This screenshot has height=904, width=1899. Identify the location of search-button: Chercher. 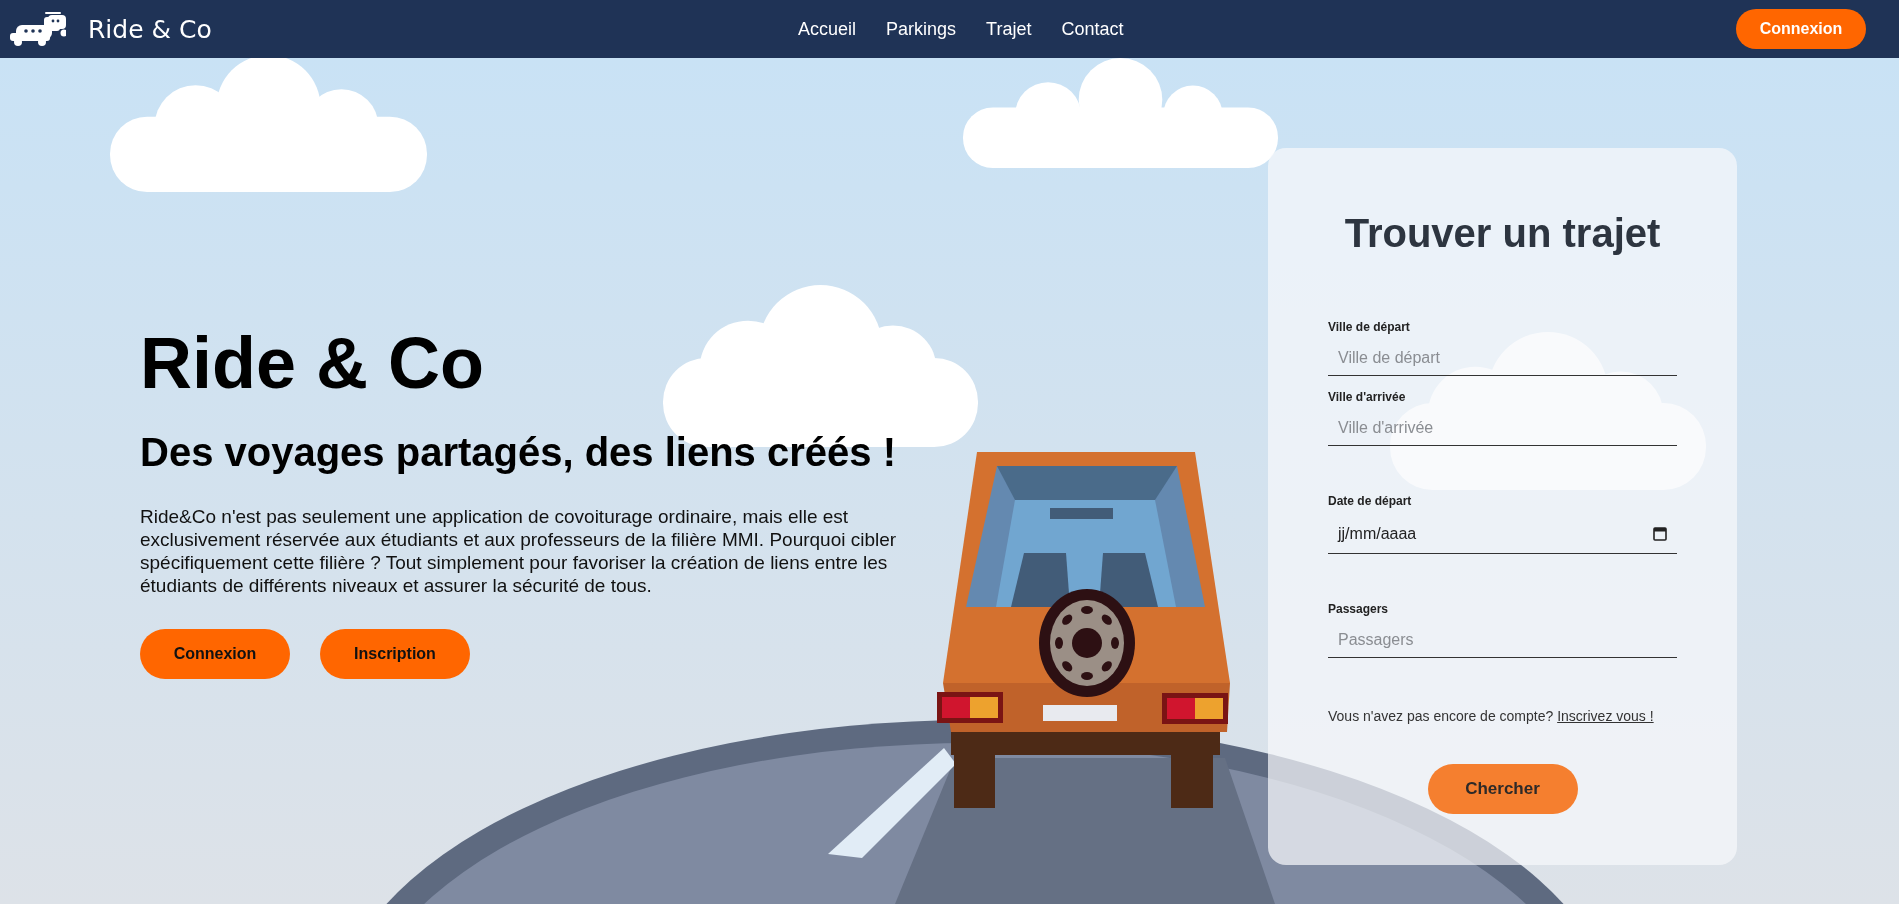
(1502, 789).